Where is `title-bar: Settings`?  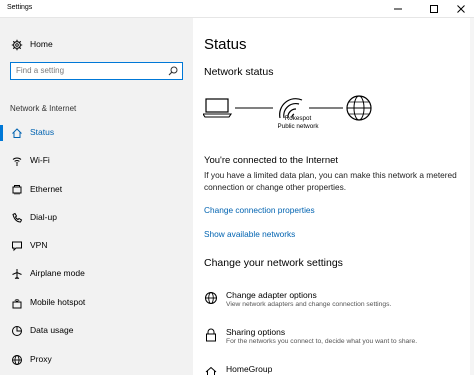 title-bar: Settings is located at coordinates (237, 9).